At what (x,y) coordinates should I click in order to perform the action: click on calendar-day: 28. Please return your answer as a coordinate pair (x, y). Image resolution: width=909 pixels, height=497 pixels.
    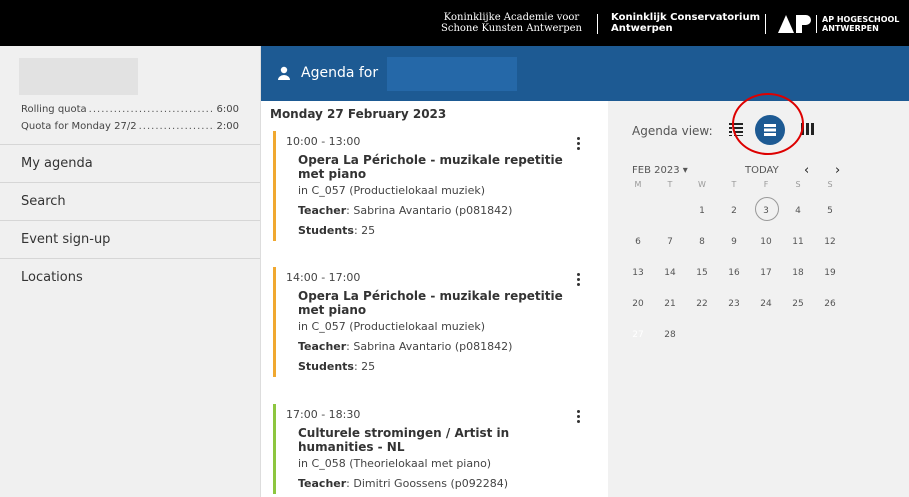
    Looking at the image, I should click on (670, 335).